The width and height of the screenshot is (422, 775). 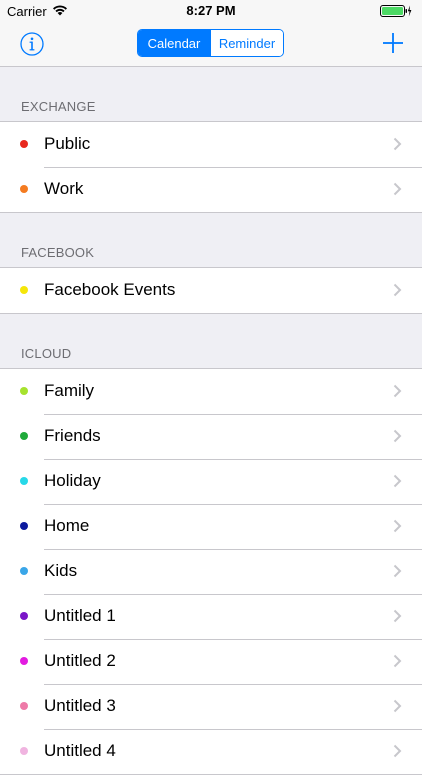 I want to click on calendar-reminder-segmented-control: Calendar Reminder, so click(x=210, y=43).